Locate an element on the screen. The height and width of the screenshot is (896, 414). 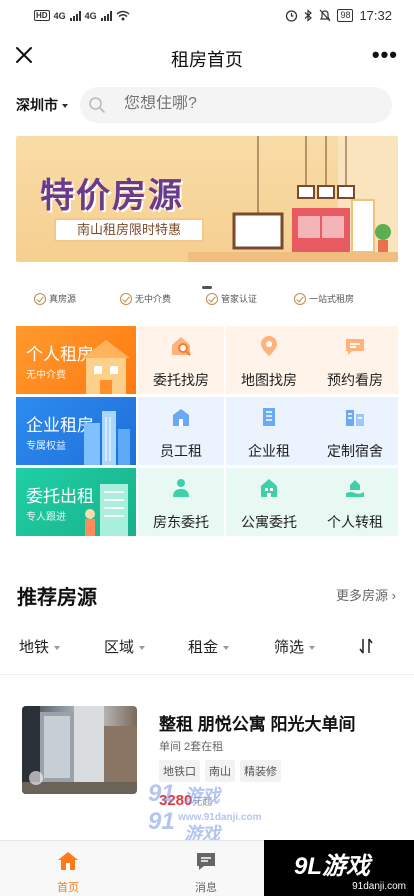
room-photo-illustration is located at coordinates (79, 750).